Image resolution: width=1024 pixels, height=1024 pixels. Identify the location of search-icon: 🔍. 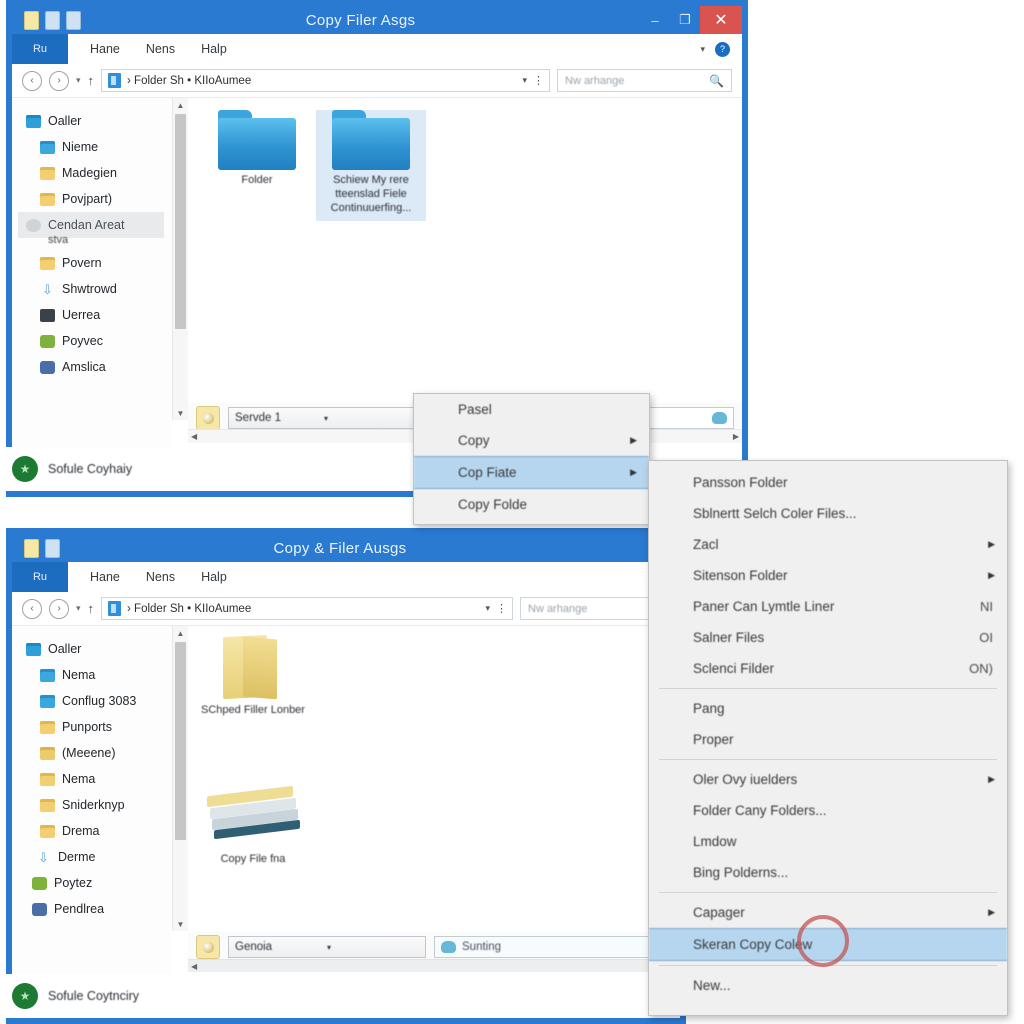
(716, 81).